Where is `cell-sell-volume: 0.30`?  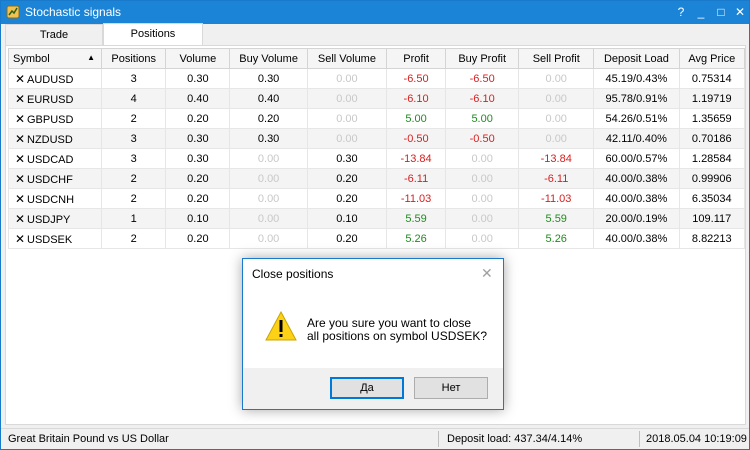 cell-sell-volume: 0.30 is located at coordinates (347, 158).